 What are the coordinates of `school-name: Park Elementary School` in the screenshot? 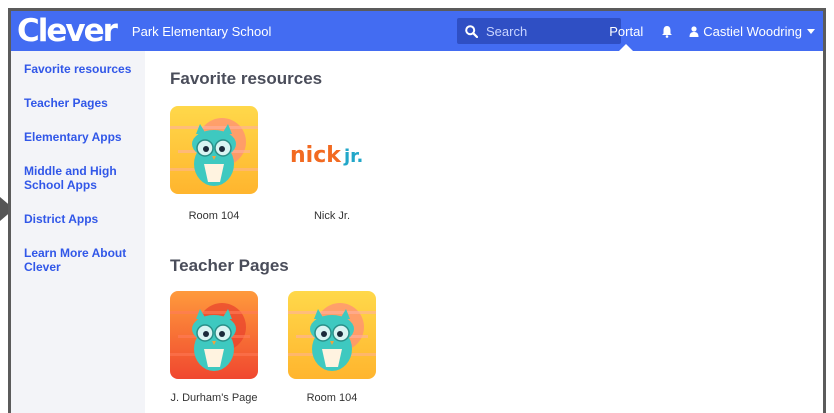 It's located at (201, 31).